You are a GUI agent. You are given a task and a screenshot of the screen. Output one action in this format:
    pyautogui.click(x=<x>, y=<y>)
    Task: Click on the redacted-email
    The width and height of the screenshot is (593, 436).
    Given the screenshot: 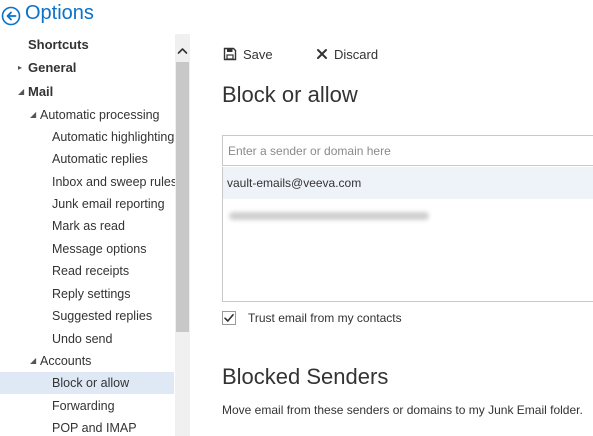 What is the action you would take?
    pyautogui.click(x=329, y=216)
    